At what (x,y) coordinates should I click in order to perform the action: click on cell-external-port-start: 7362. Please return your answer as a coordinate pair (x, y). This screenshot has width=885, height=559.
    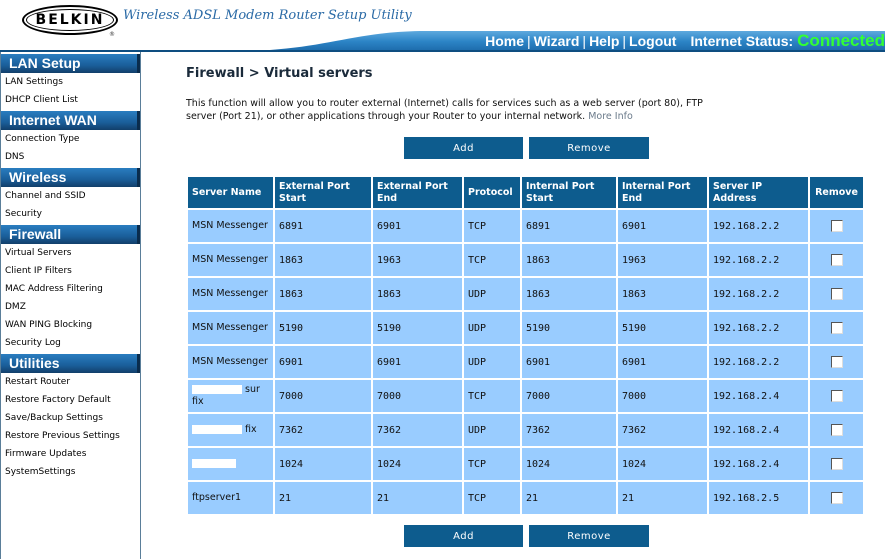
    Looking at the image, I should click on (323, 430).